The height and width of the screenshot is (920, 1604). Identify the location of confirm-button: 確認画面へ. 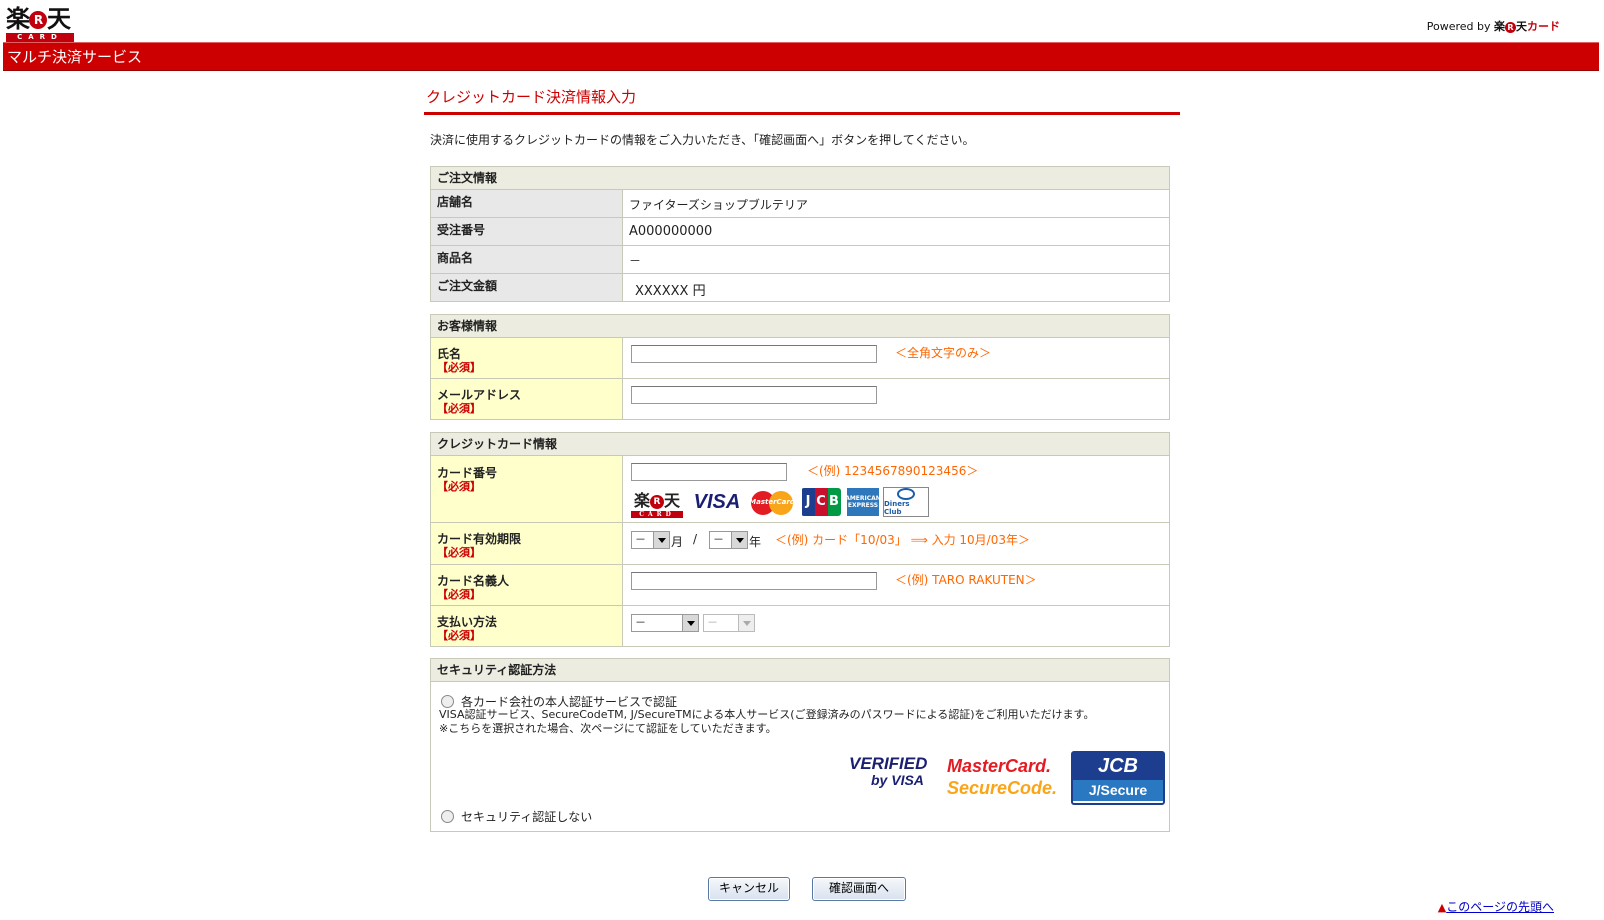
(859, 889).